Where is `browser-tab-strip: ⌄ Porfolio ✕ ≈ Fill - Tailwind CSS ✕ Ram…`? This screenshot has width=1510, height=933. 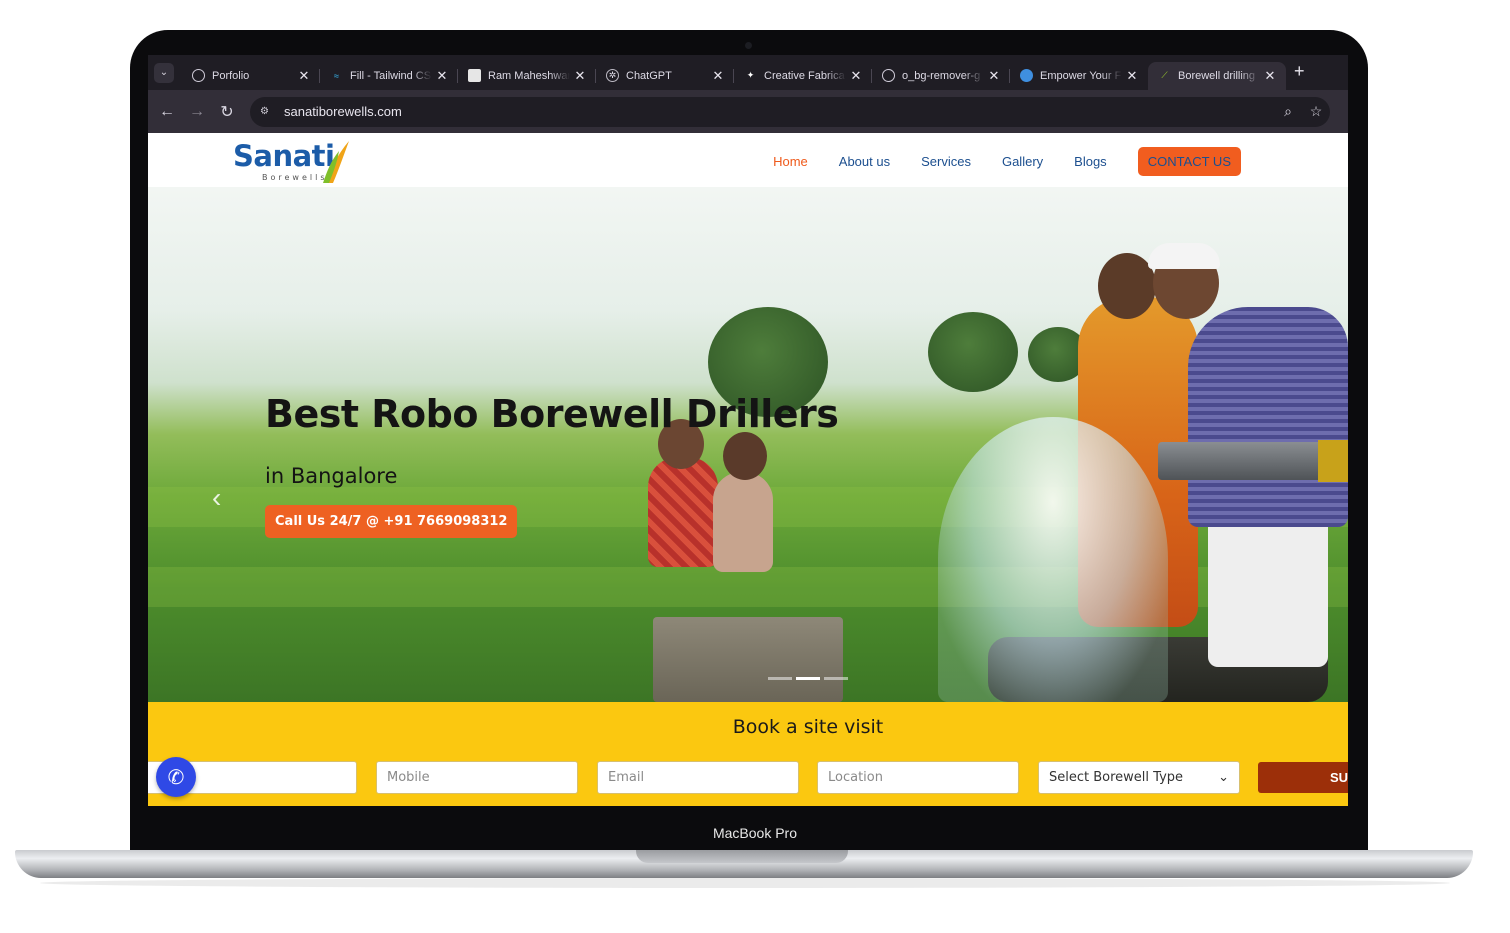
browser-tab-strip: ⌄ Porfolio ✕ ≈ Fill - Tailwind CSS ✕ Ram… is located at coordinates (748, 72).